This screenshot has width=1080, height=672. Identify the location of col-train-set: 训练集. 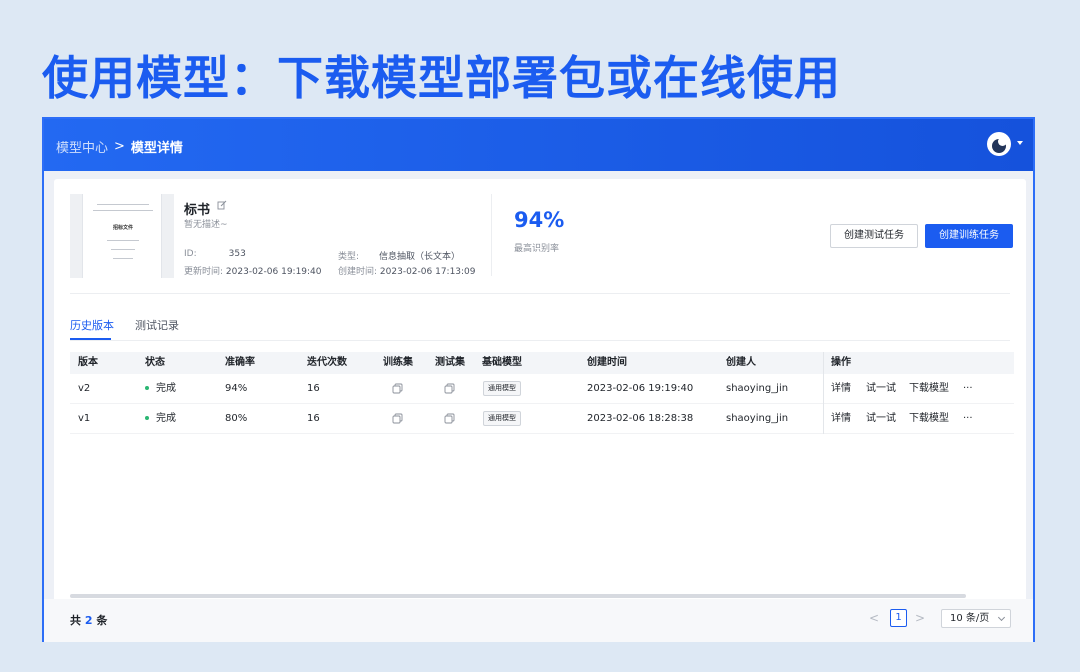
(398, 363).